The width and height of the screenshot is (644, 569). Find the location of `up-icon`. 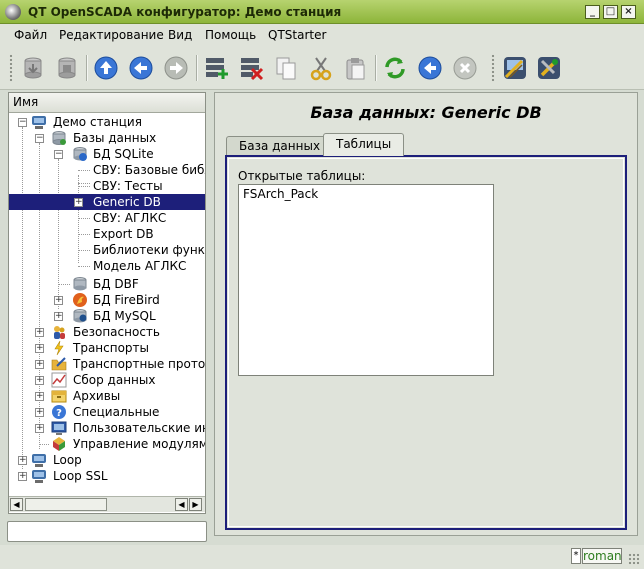

up-icon is located at coordinates (106, 68).